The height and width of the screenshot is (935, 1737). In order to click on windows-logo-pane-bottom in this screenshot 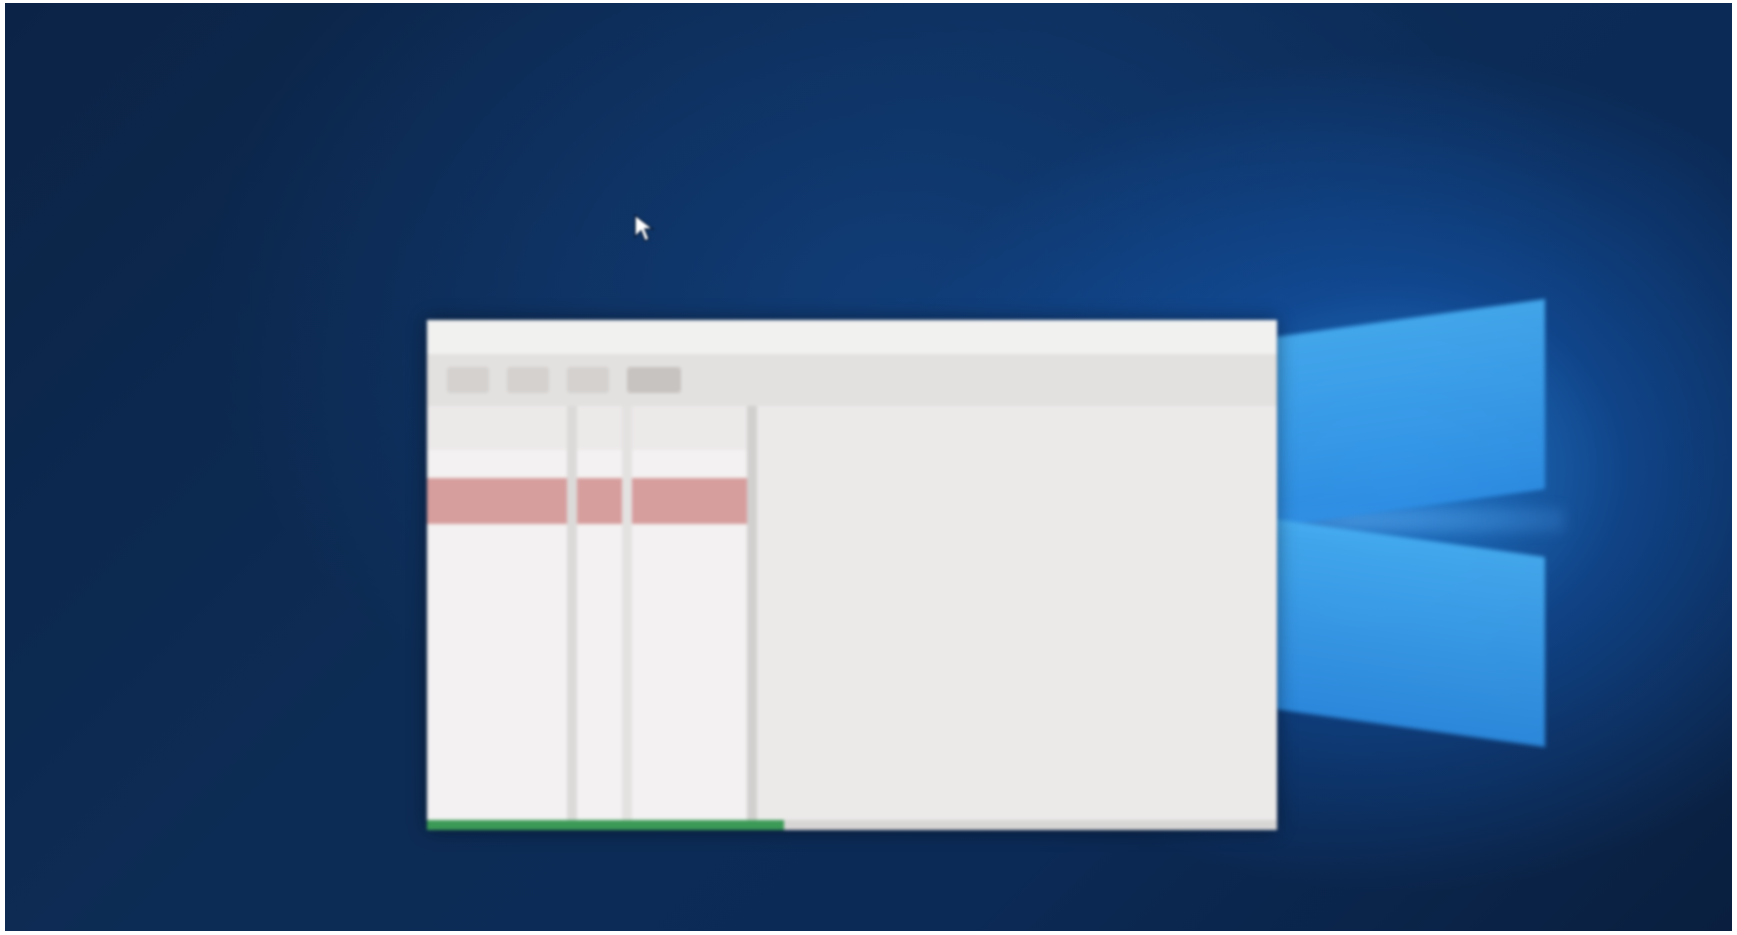, I will do `click(1410, 633)`.